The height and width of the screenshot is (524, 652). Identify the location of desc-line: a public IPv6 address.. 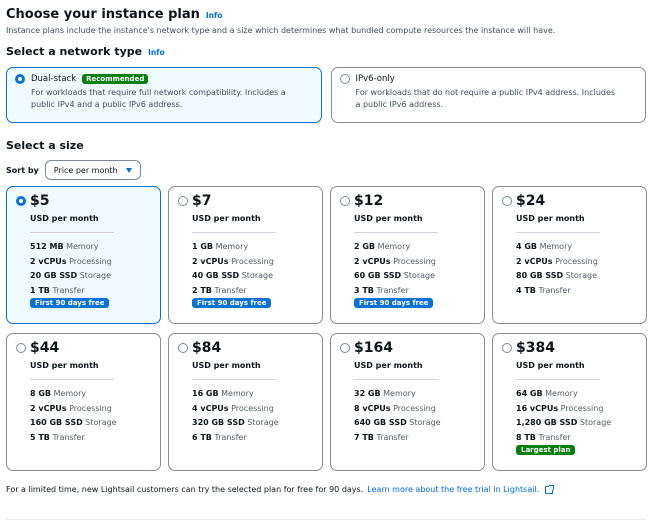
(399, 105).